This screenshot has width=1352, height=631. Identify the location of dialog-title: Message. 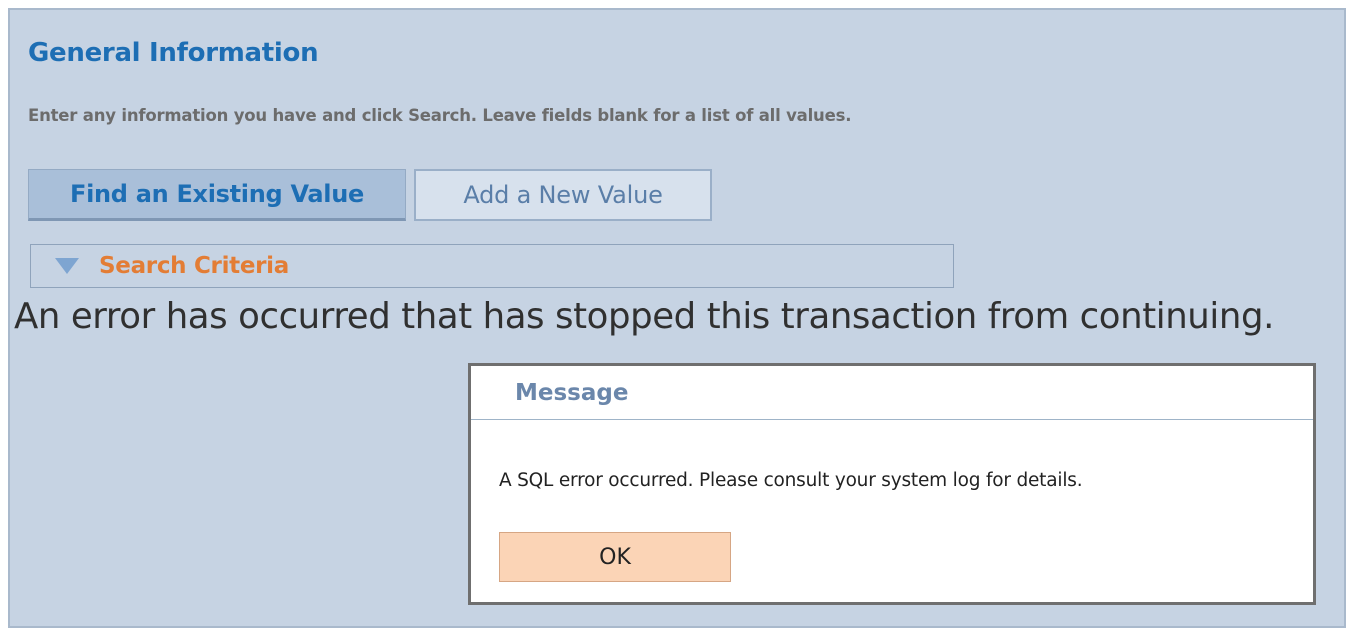
(572, 393).